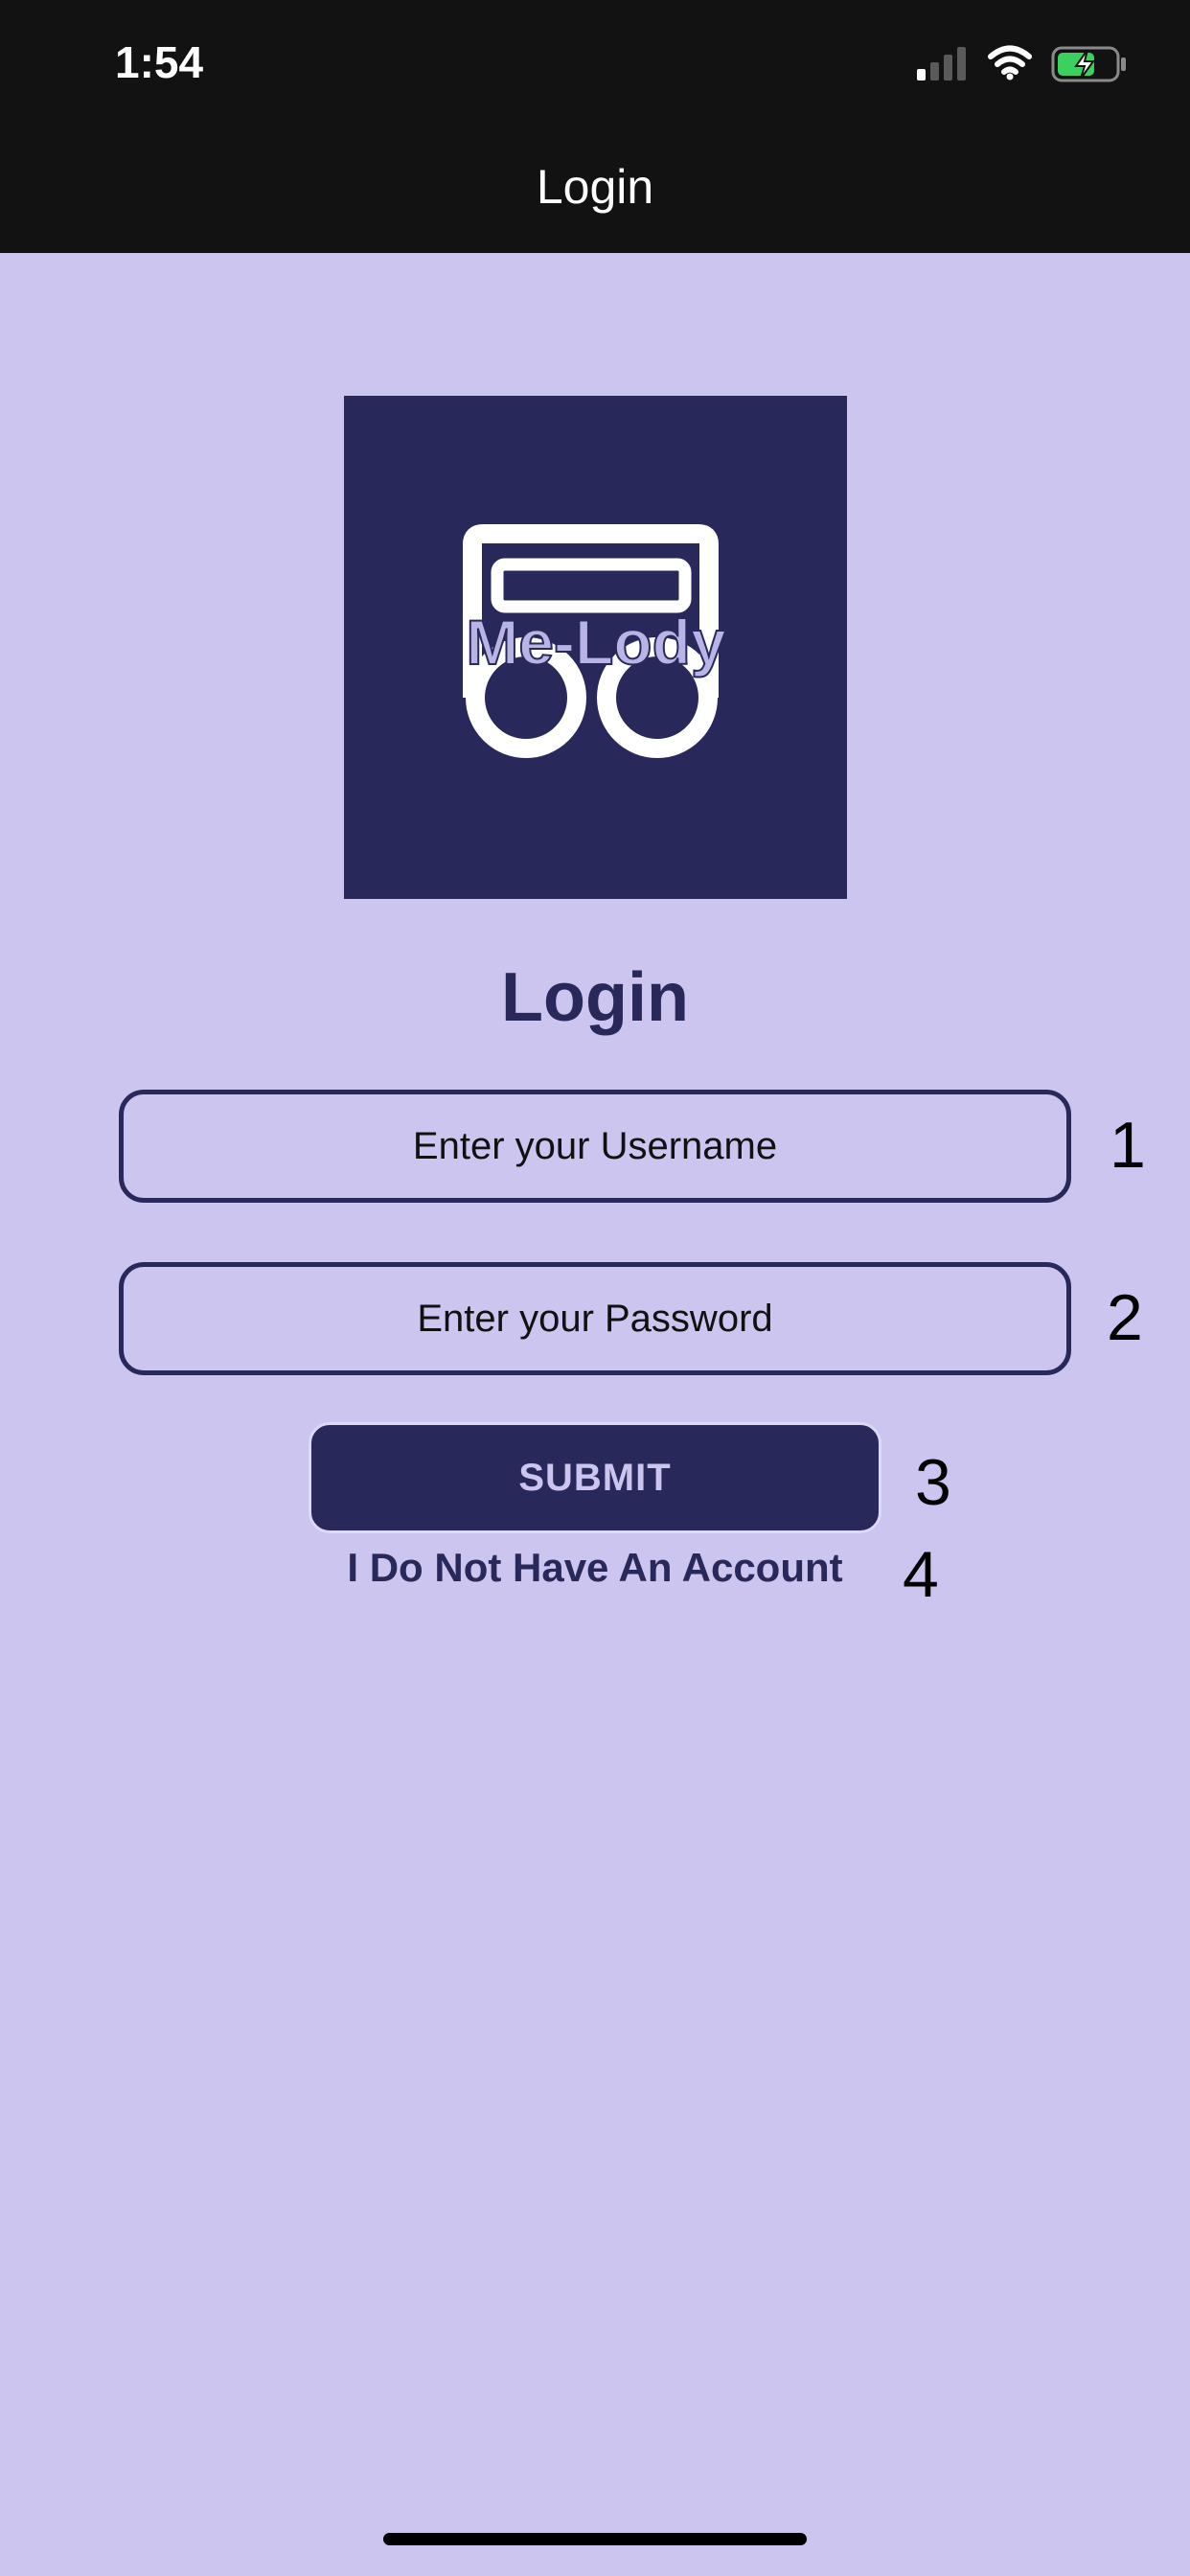 The width and height of the screenshot is (1190, 2576). What do you see at coordinates (595, 1477) in the screenshot?
I see `submit-button: SUBMIT` at bounding box center [595, 1477].